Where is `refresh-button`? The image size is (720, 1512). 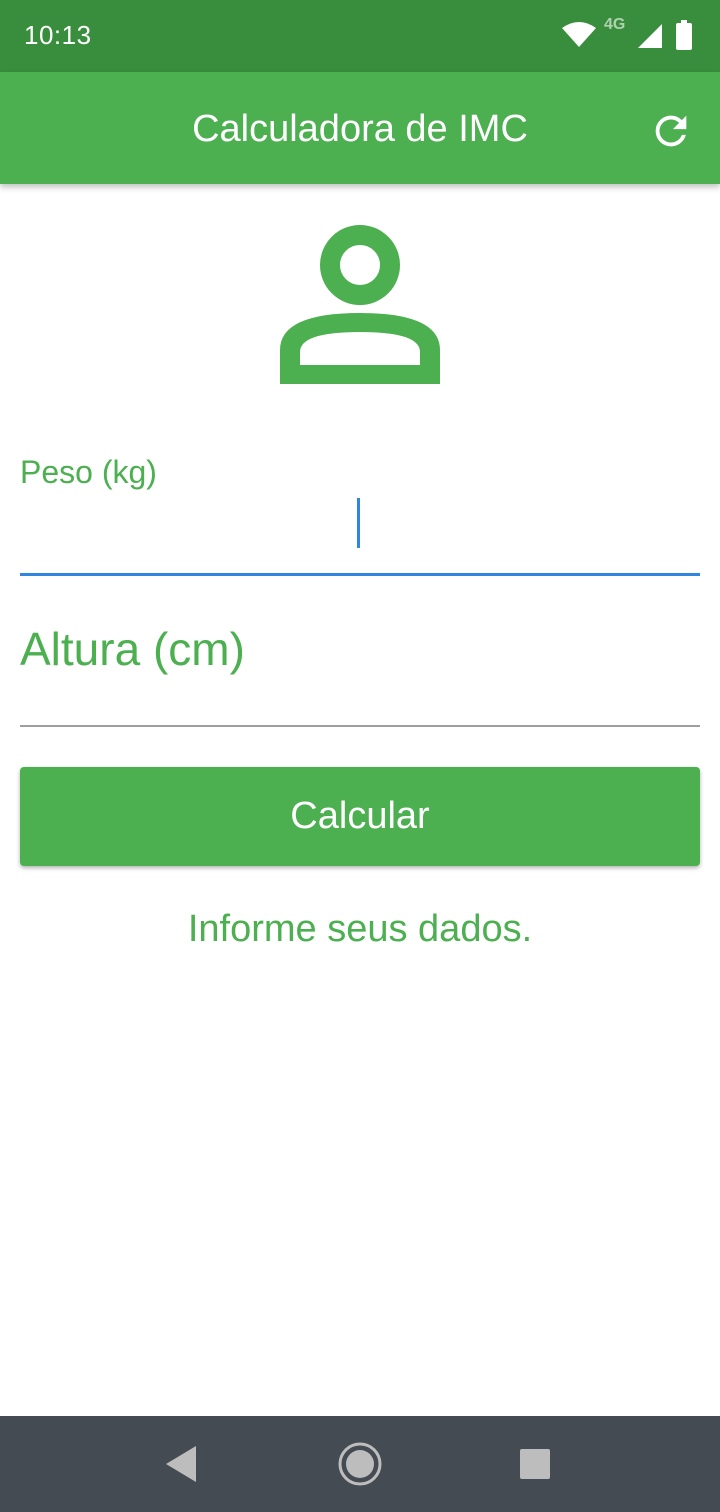 refresh-button is located at coordinates (671, 131).